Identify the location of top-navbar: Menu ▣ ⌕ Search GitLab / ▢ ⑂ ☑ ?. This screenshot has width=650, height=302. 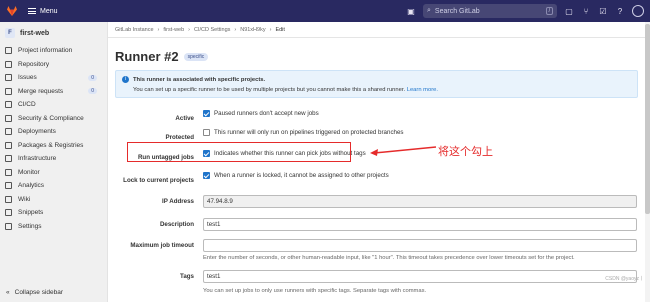
(325, 11).